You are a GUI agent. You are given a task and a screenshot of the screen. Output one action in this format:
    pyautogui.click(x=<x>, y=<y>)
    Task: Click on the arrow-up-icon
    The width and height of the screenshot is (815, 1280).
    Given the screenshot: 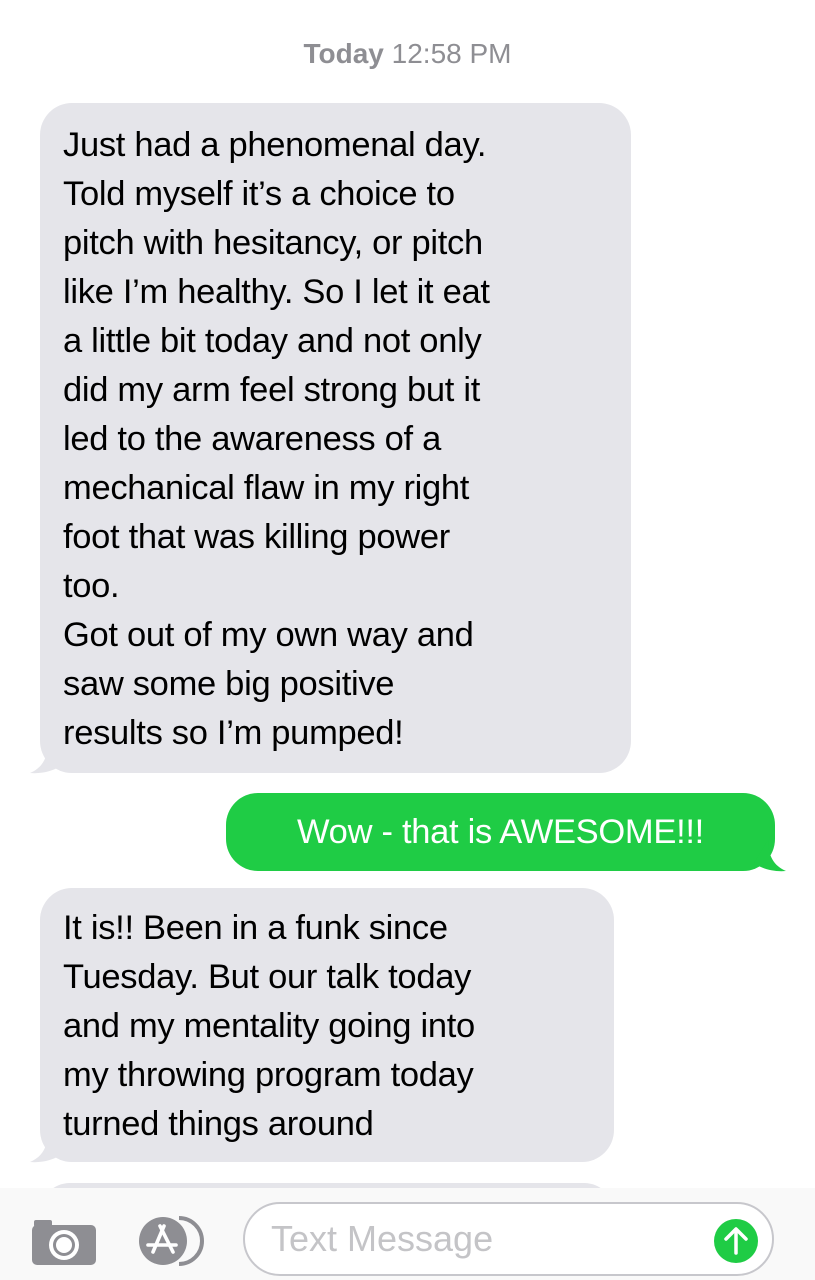 What is the action you would take?
    pyautogui.click(x=736, y=1241)
    